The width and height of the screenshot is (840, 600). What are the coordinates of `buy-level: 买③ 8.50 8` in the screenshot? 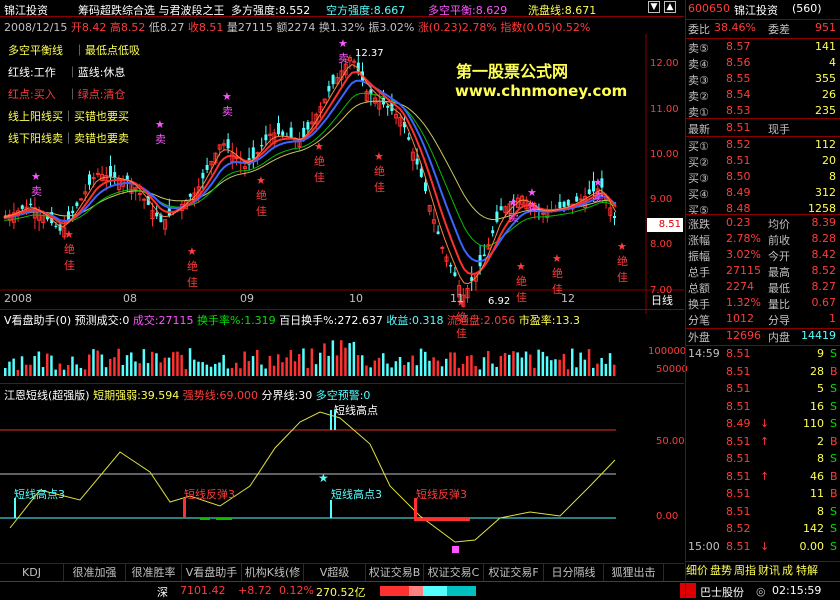 It's located at (763, 178).